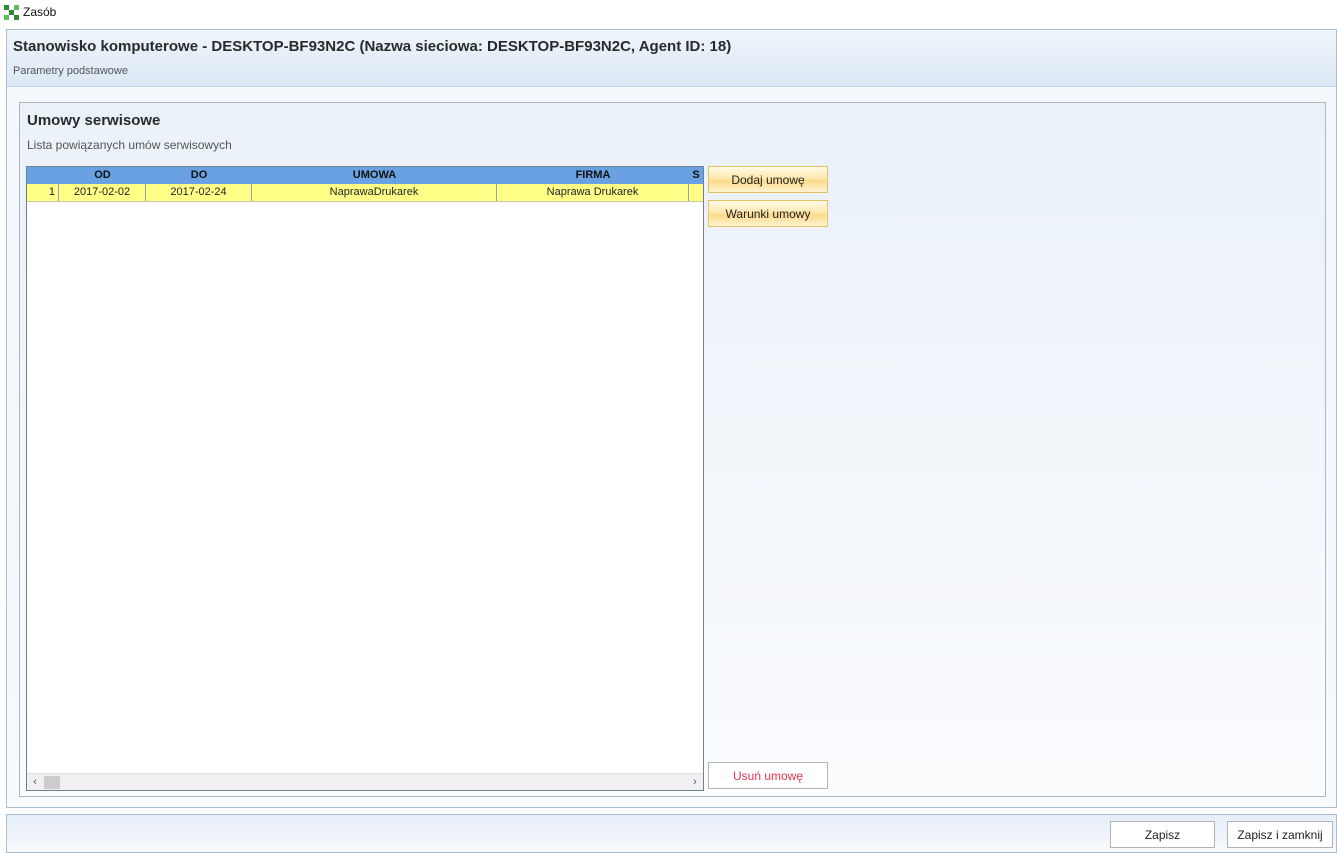  I want to click on cell-s, so click(696, 192).